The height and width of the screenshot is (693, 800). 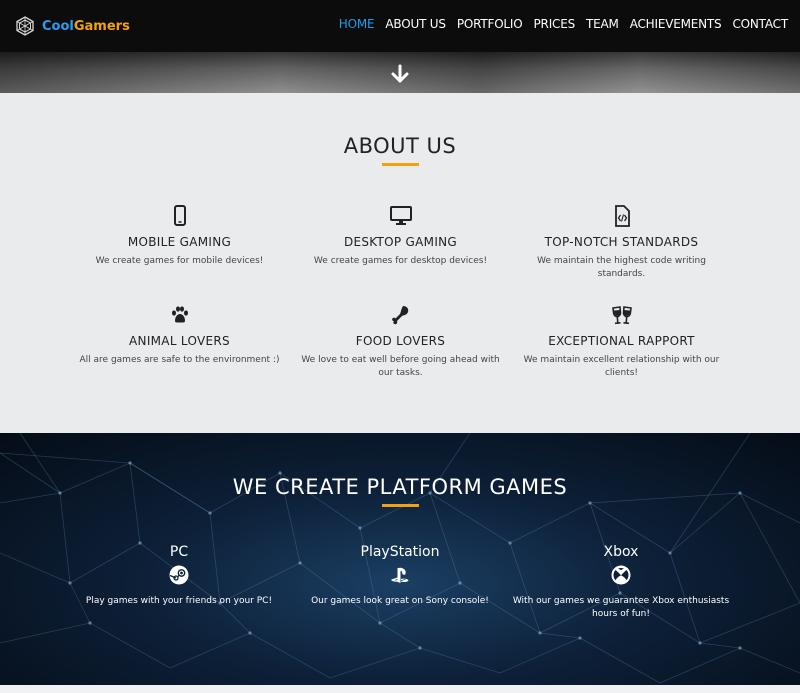 I want to click on feature-title: FOOD LOVERS, so click(x=400, y=341).